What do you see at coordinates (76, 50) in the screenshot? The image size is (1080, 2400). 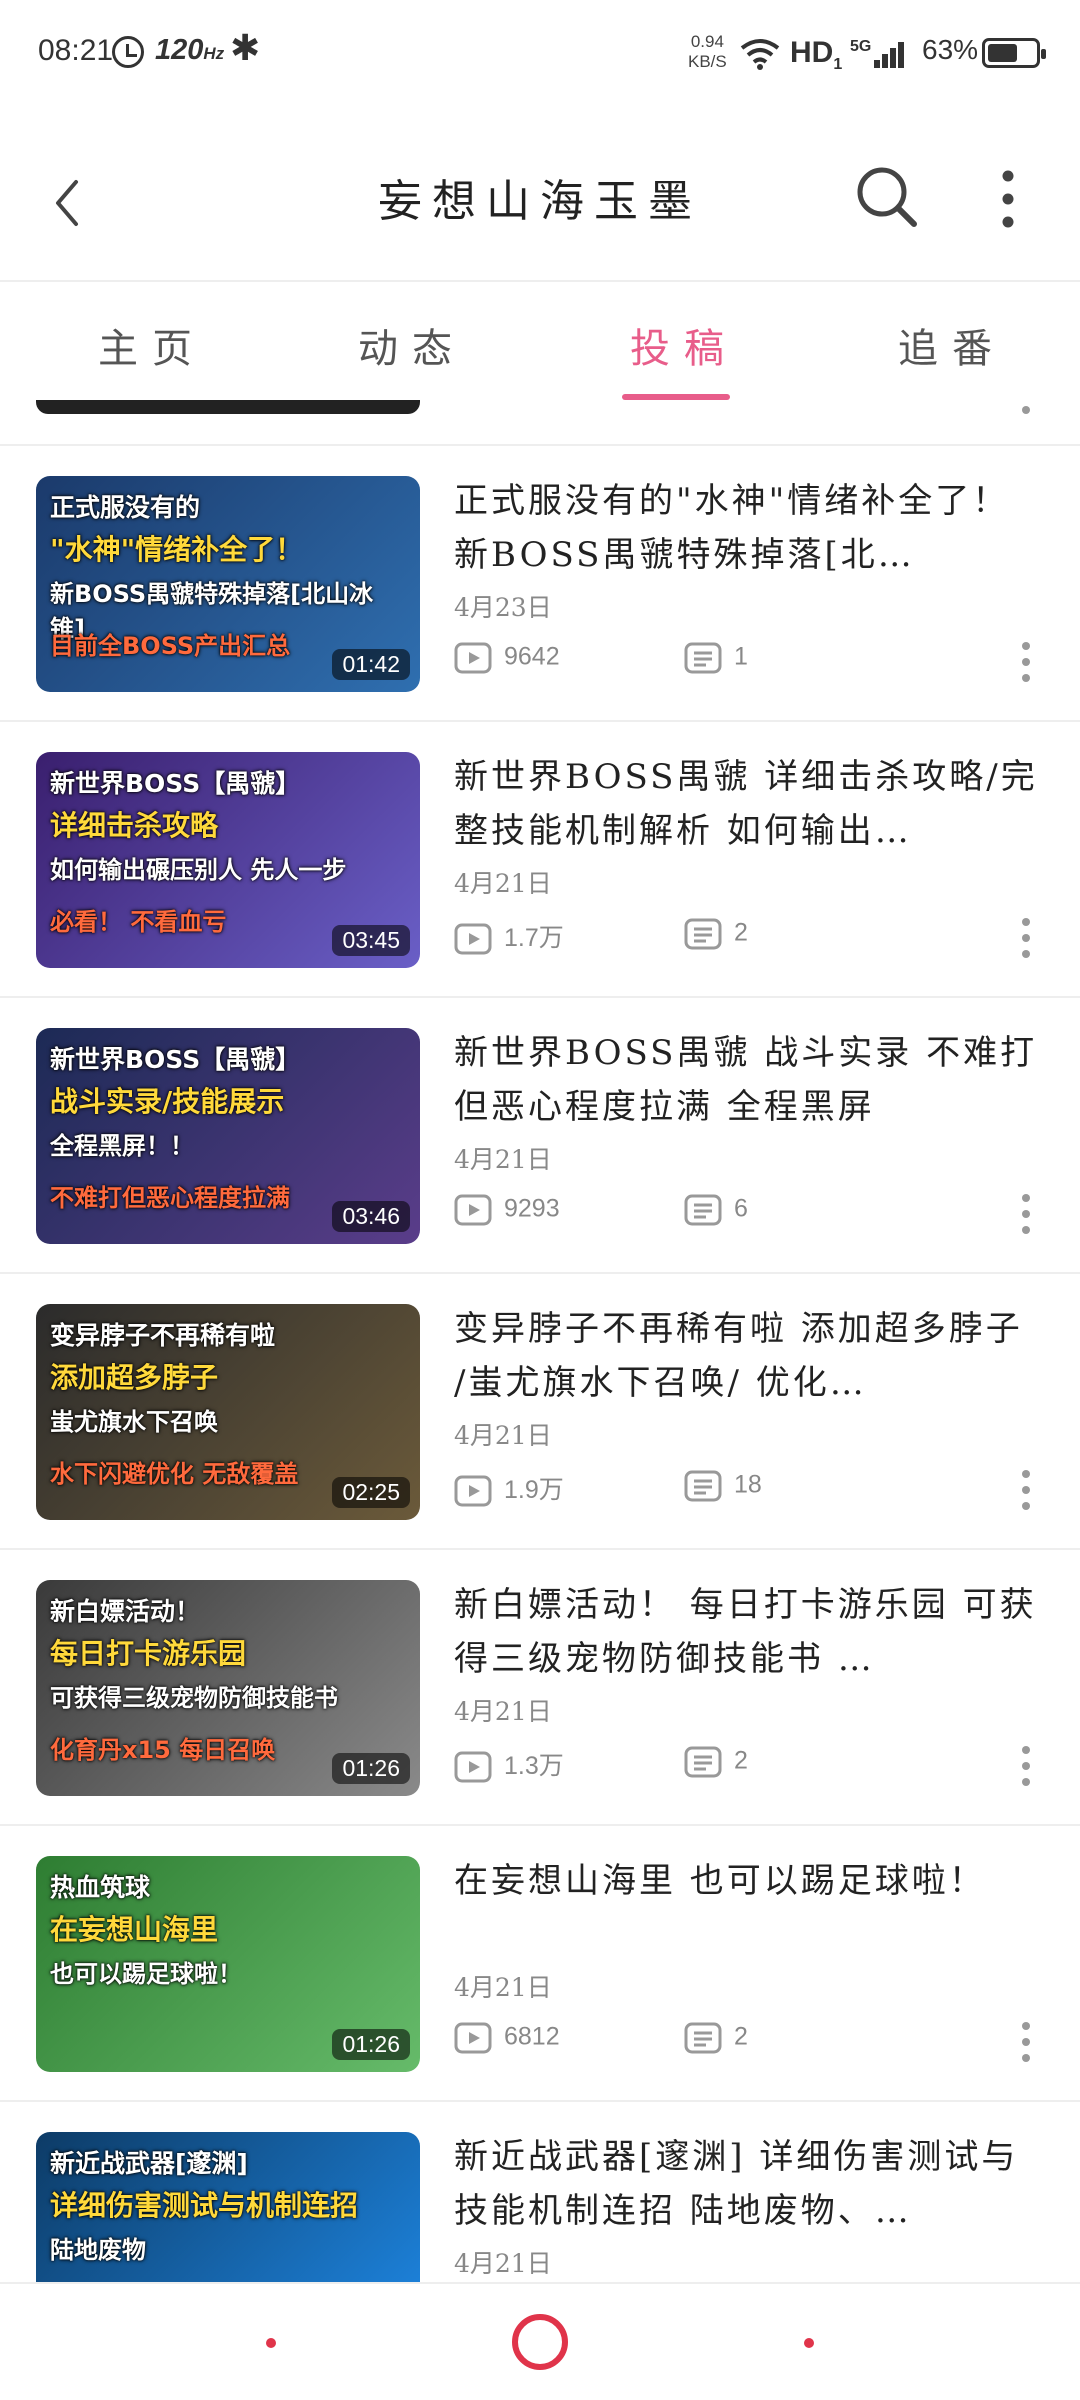 I see `status-time: 08:21` at bounding box center [76, 50].